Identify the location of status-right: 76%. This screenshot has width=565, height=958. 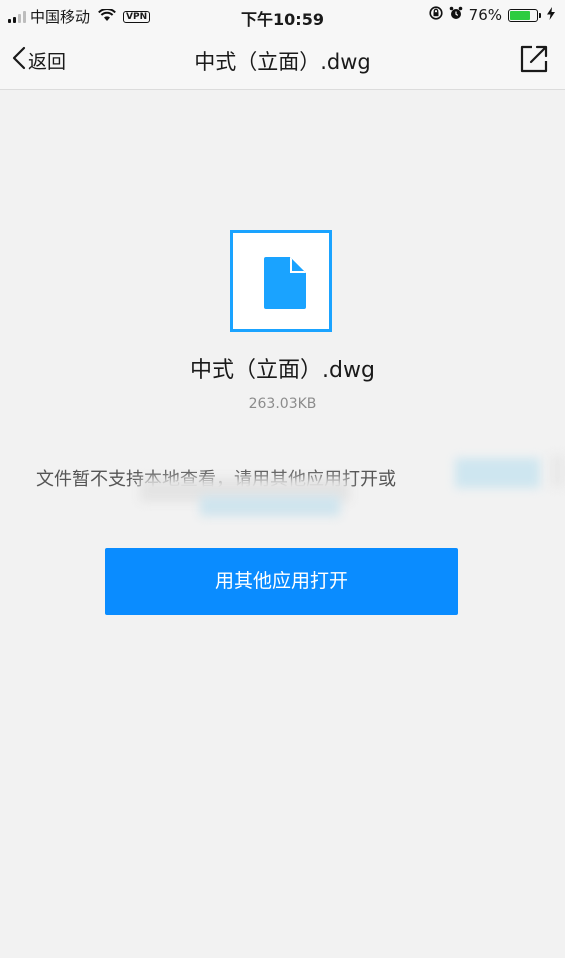
(492, 15).